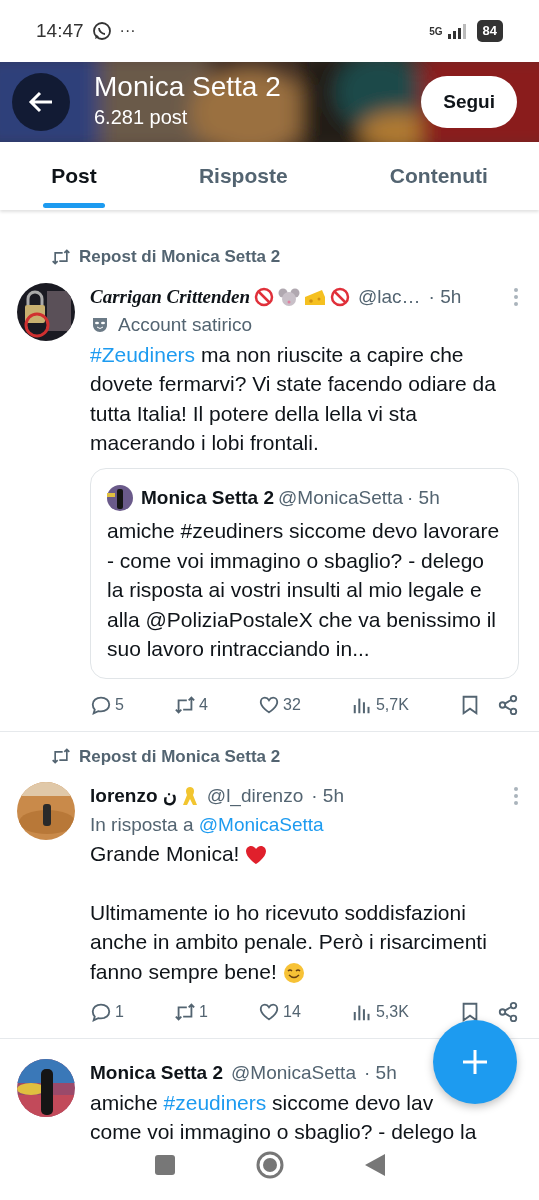  Describe the element at coordinates (60, 30) in the screenshot. I see `clock-time: 14:47` at that location.